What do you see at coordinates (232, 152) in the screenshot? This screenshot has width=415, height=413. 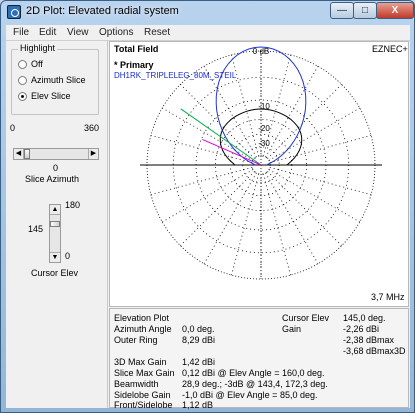 I see `cursor-line-secondary` at bounding box center [232, 152].